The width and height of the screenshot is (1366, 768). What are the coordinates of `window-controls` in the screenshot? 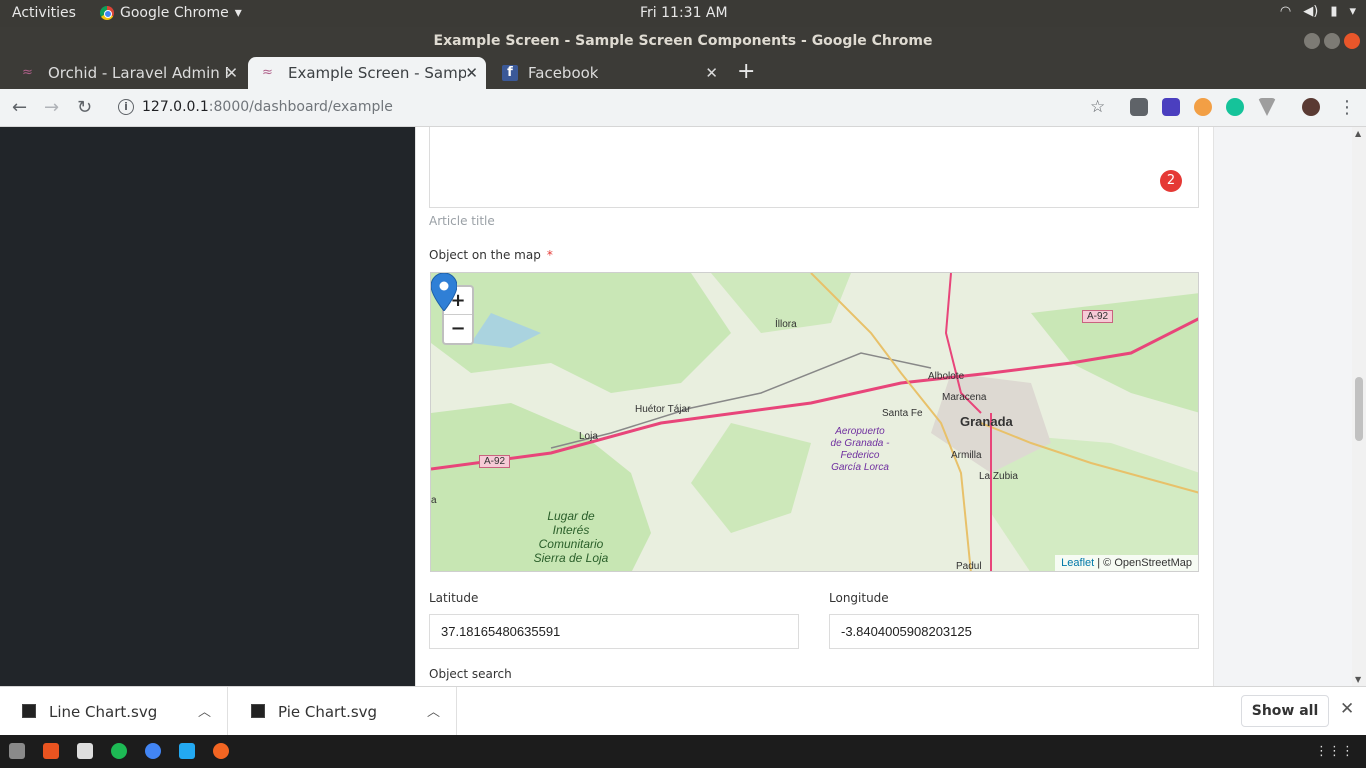 It's located at (1332, 41).